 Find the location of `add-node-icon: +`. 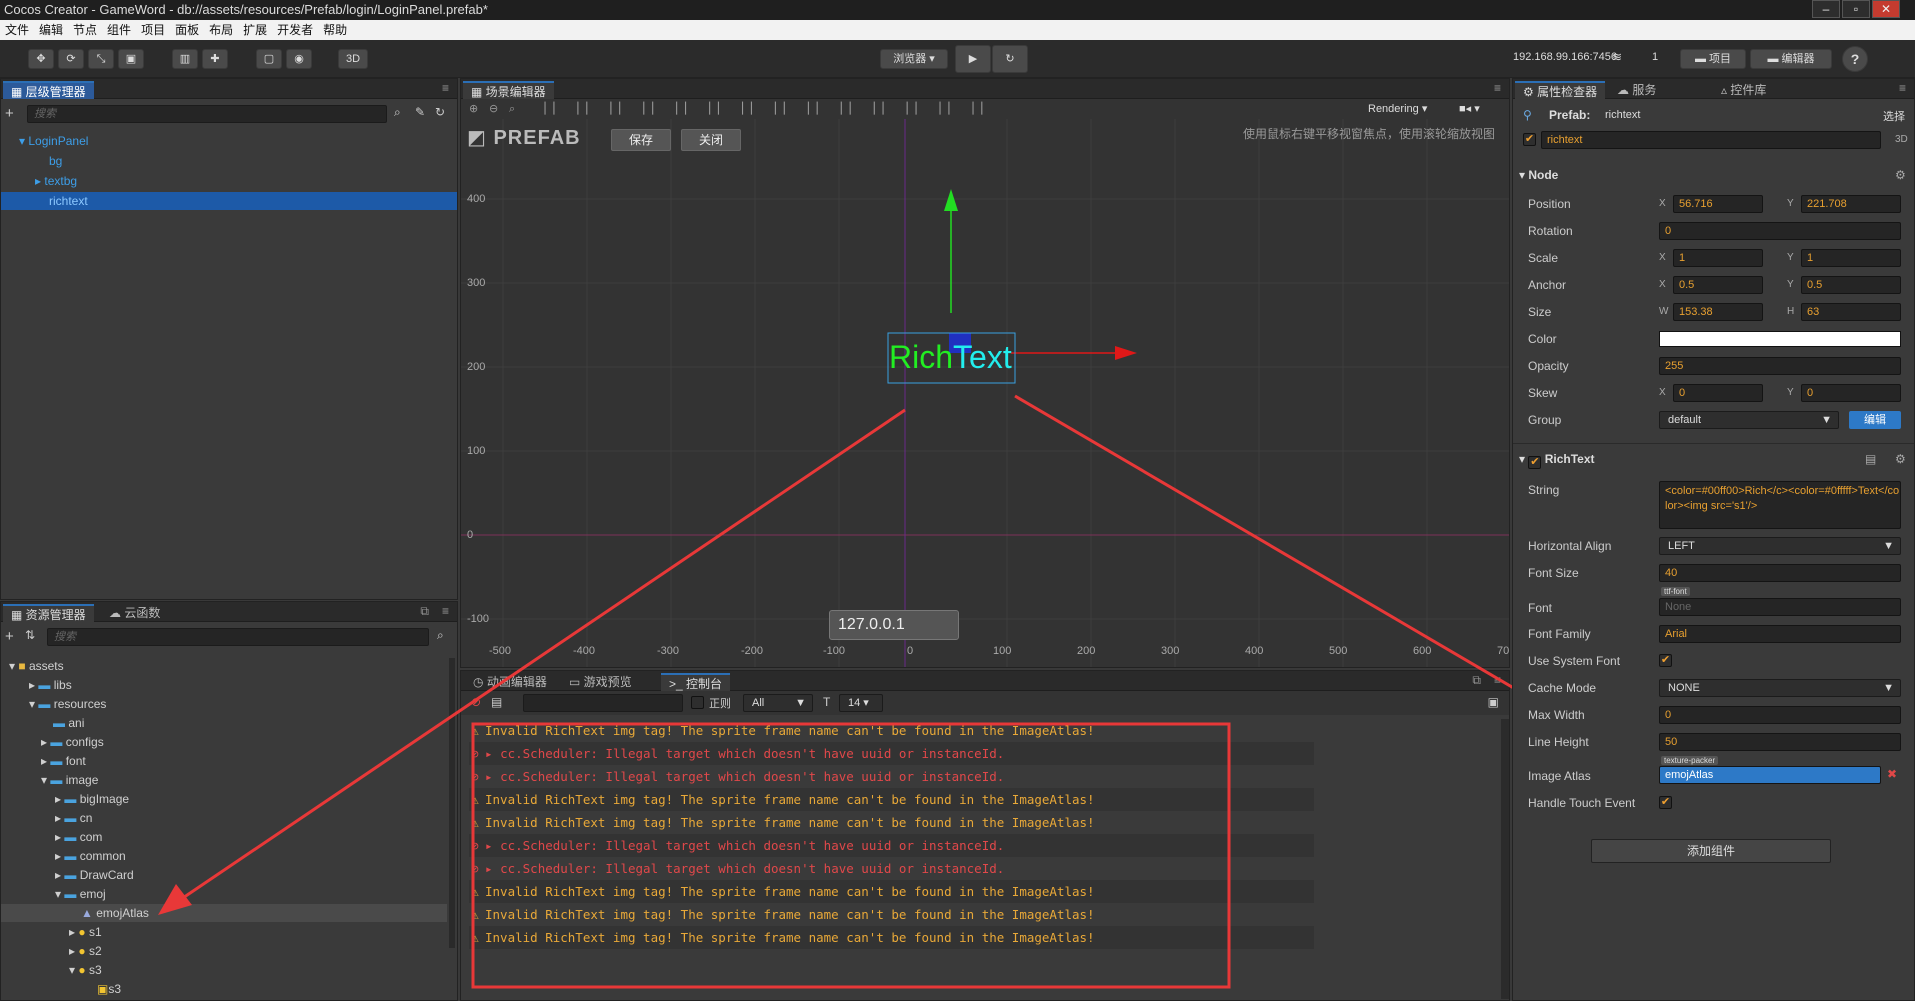

add-node-icon: + is located at coordinates (9, 113).